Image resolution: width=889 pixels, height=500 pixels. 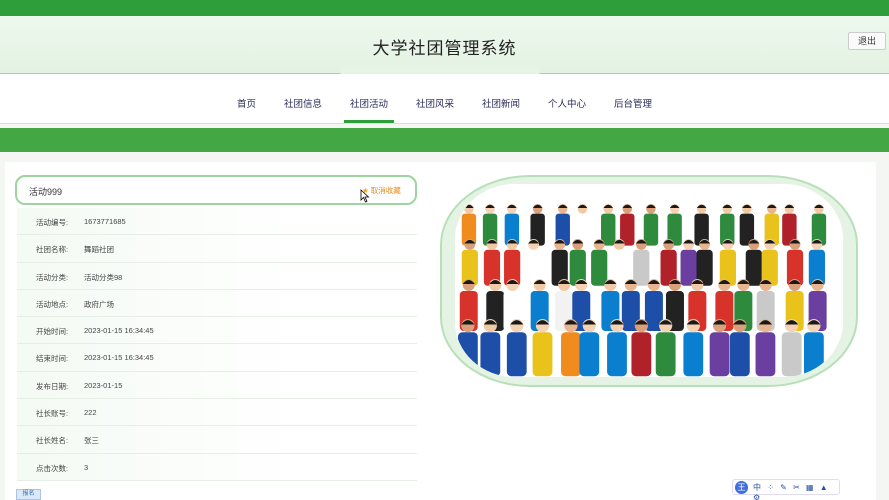 I want to click on green-banner-bar, so click(x=444, y=140).